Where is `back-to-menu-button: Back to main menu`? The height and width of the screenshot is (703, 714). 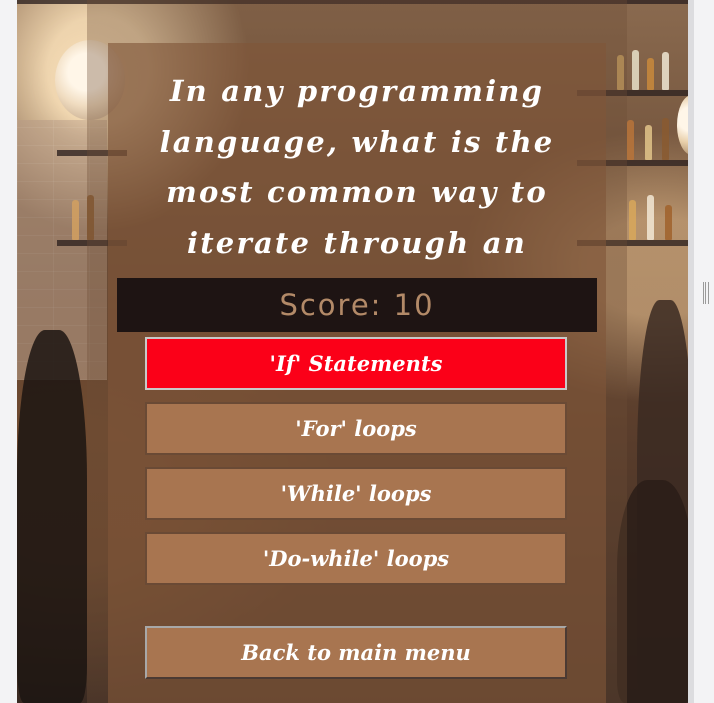
back-to-menu-button: Back to main menu is located at coordinates (356, 652).